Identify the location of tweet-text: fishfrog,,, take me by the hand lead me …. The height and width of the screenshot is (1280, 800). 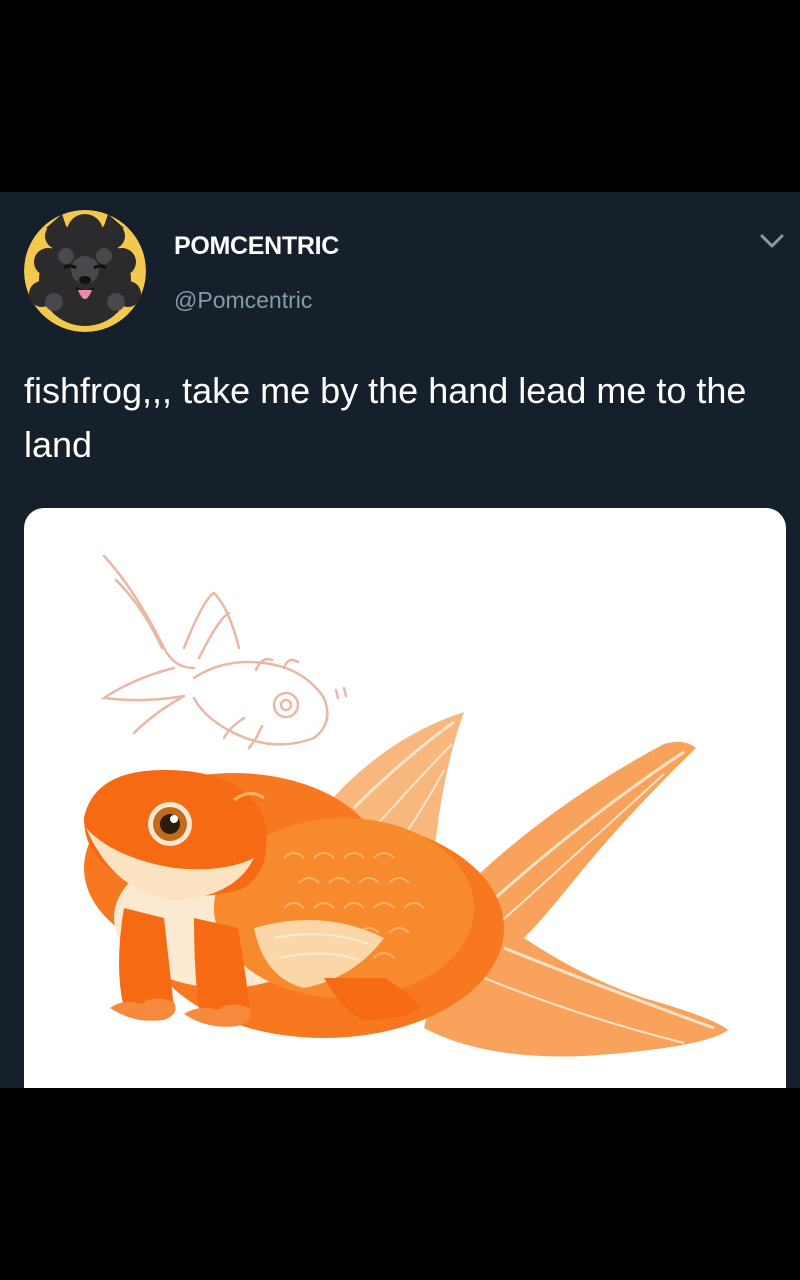
(385, 417).